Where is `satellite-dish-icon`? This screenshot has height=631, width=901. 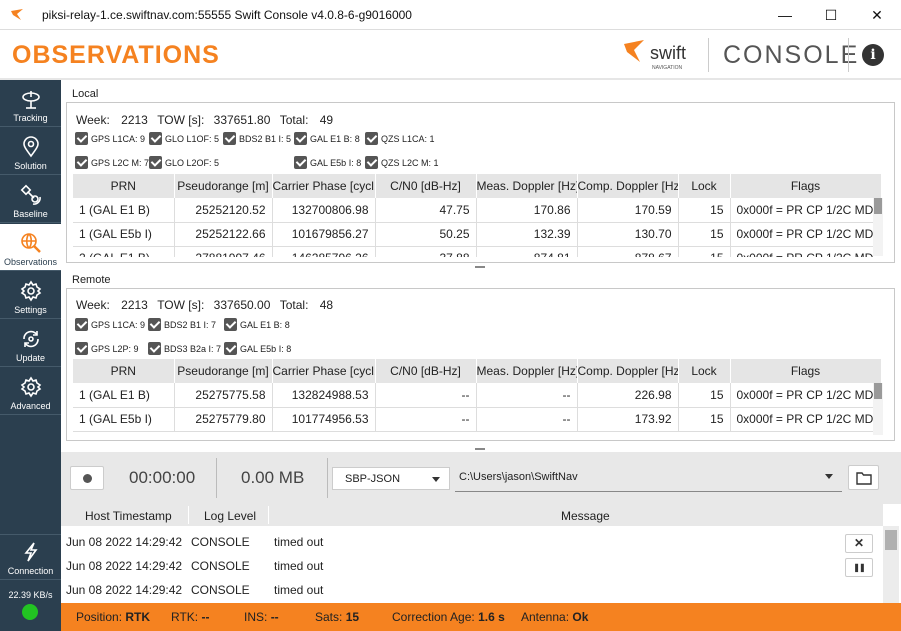
satellite-dish-icon is located at coordinates (30, 100).